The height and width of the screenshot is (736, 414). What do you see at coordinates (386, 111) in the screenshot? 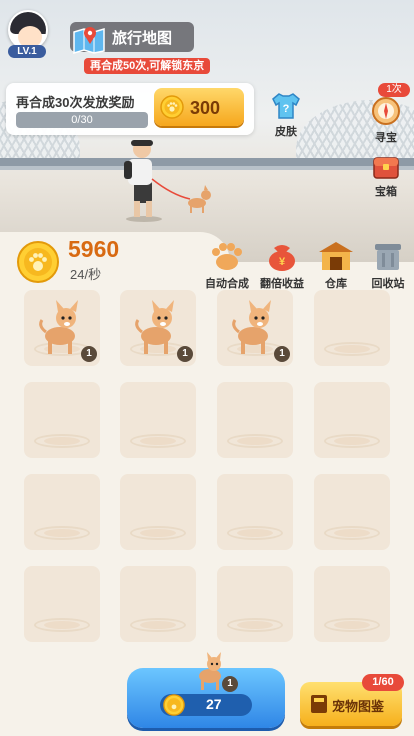
I see `compass-icon` at bounding box center [386, 111].